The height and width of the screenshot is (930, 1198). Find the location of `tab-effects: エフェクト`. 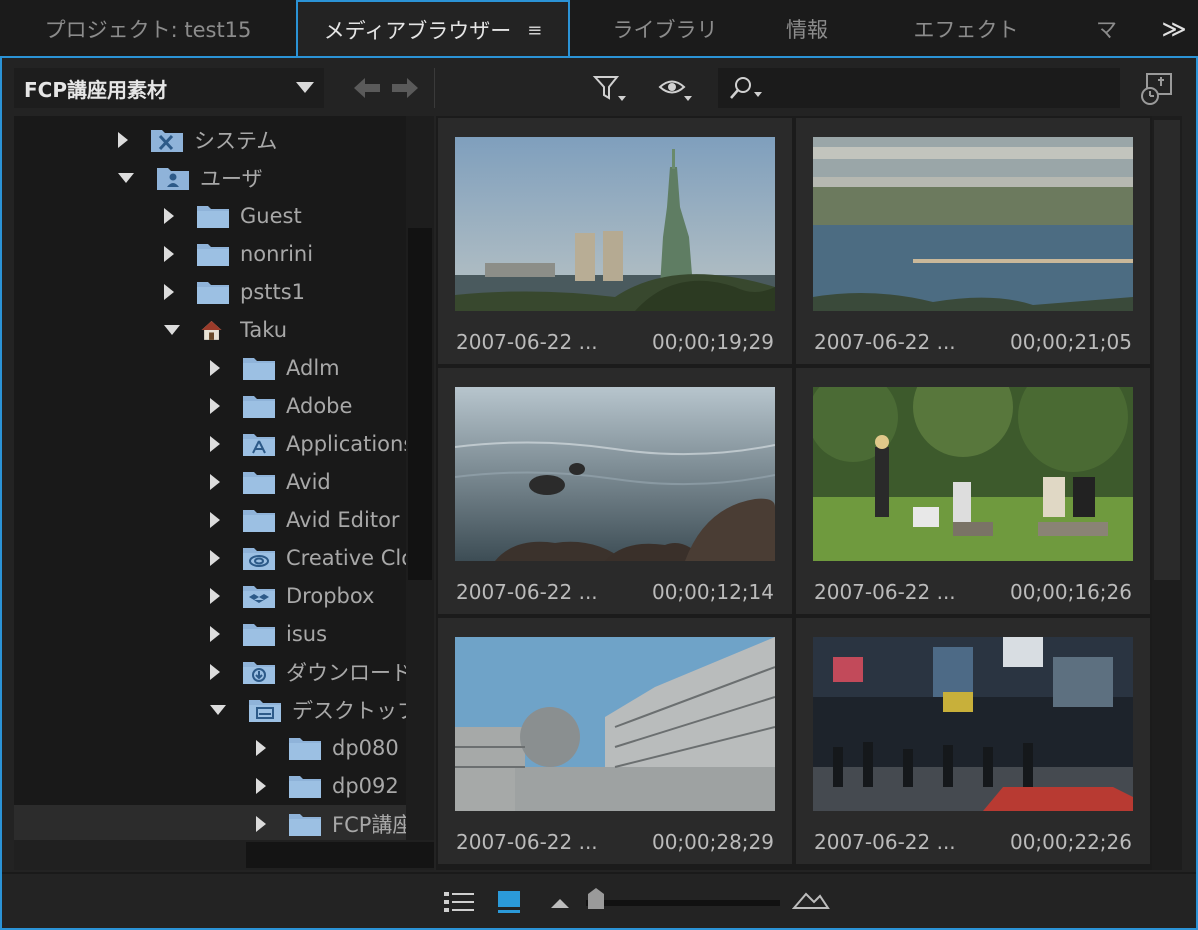

tab-effects: エフェクト is located at coordinates (966, 29).